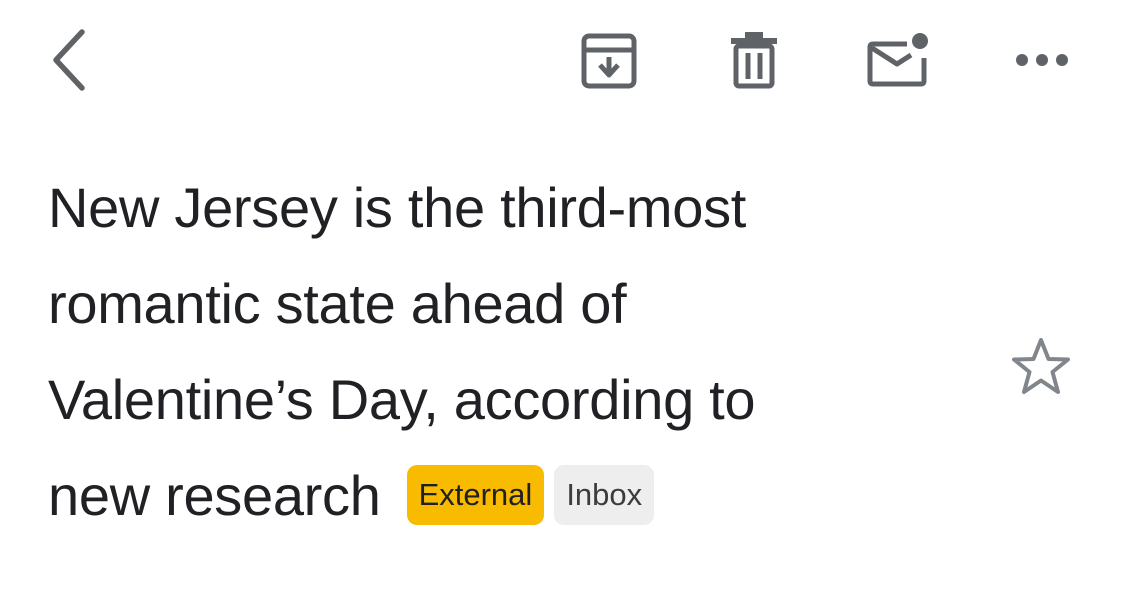 The image size is (1125, 589). I want to click on archive-icon, so click(609, 61).